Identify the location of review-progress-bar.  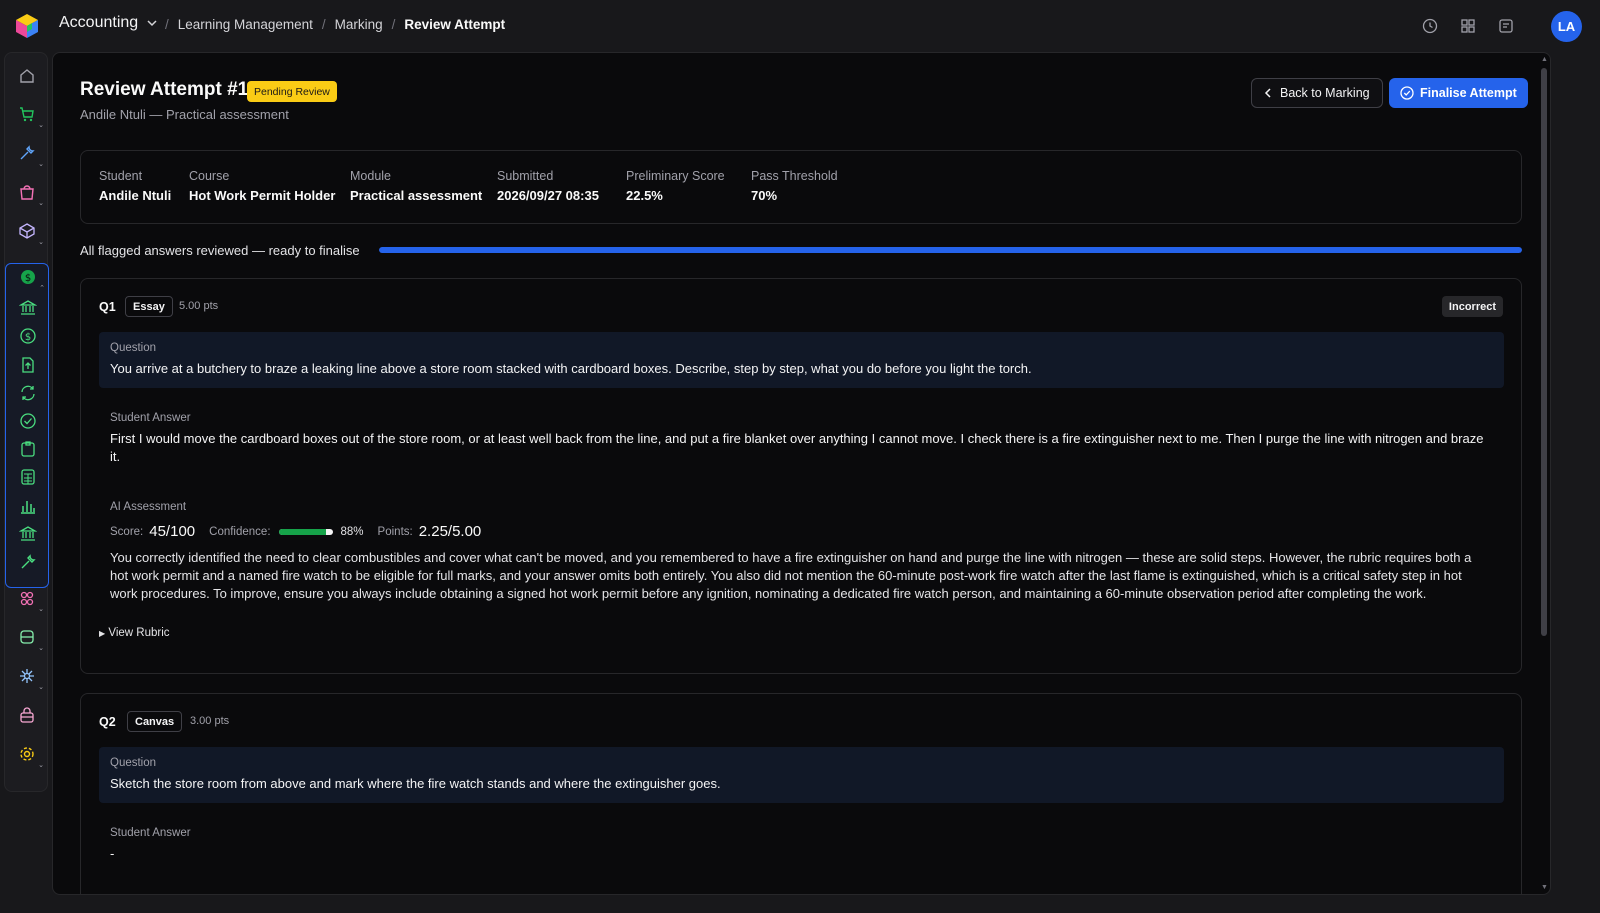
(950, 250).